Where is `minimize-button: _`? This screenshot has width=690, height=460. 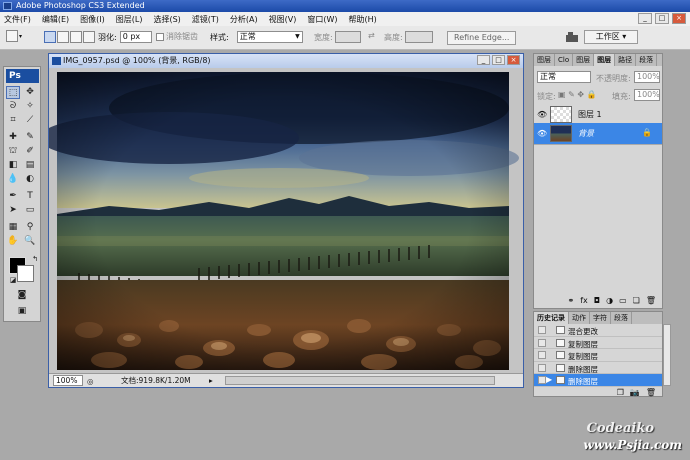 minimize-button: _ is located at coordinates (645, 18).